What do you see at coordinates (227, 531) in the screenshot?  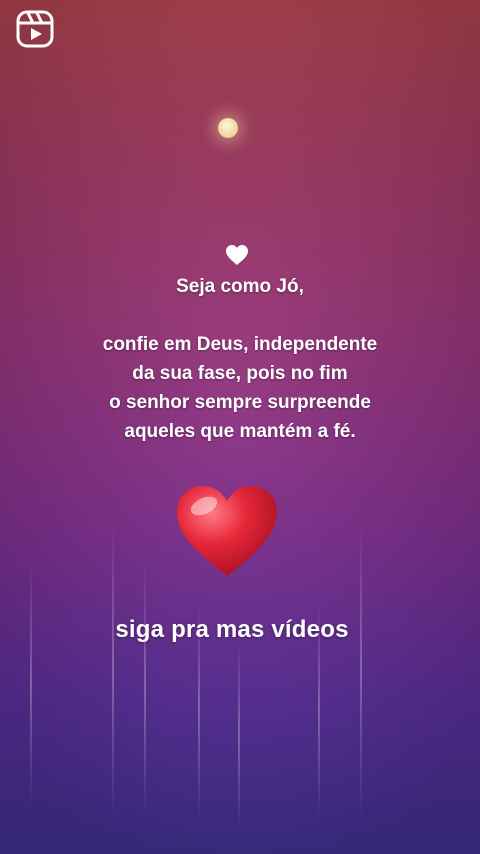 I see `red-heart-icon` at bounding box center [227, 531].